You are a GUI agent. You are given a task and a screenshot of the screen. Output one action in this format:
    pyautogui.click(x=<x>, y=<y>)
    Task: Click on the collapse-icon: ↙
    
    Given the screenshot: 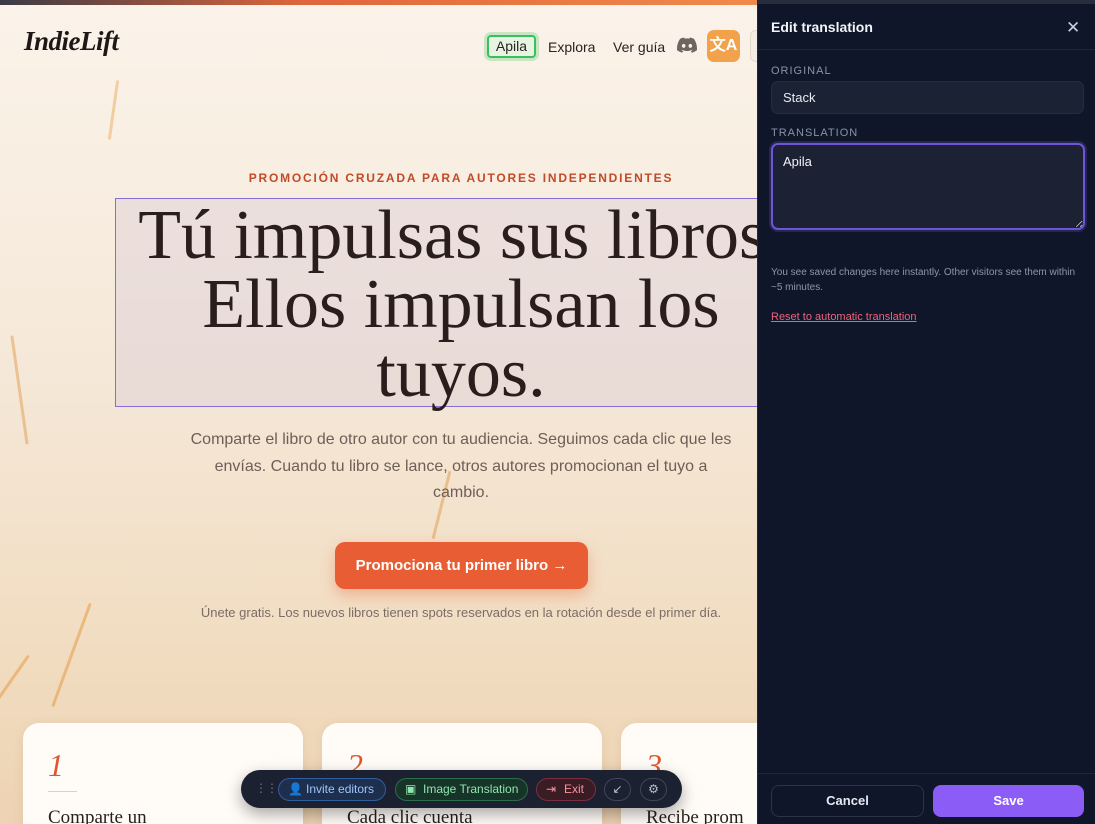 What is the action you would take?
    pyautogui.click(x=617, y=789)
    